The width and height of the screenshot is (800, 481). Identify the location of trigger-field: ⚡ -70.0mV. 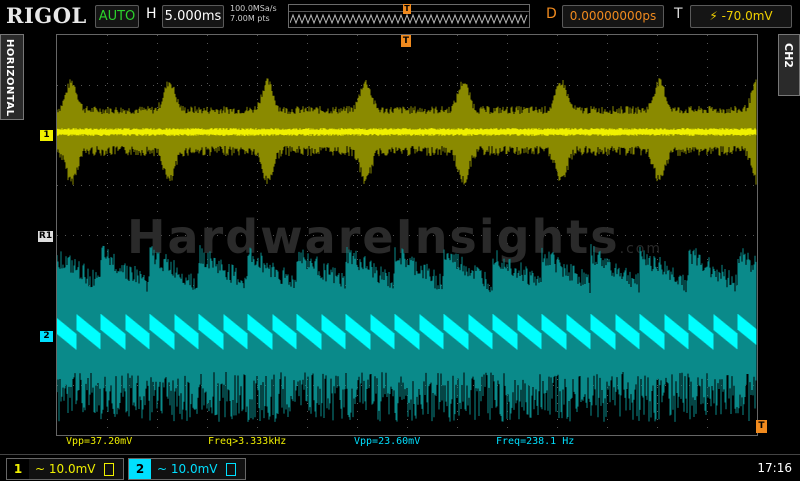
(741, 16).